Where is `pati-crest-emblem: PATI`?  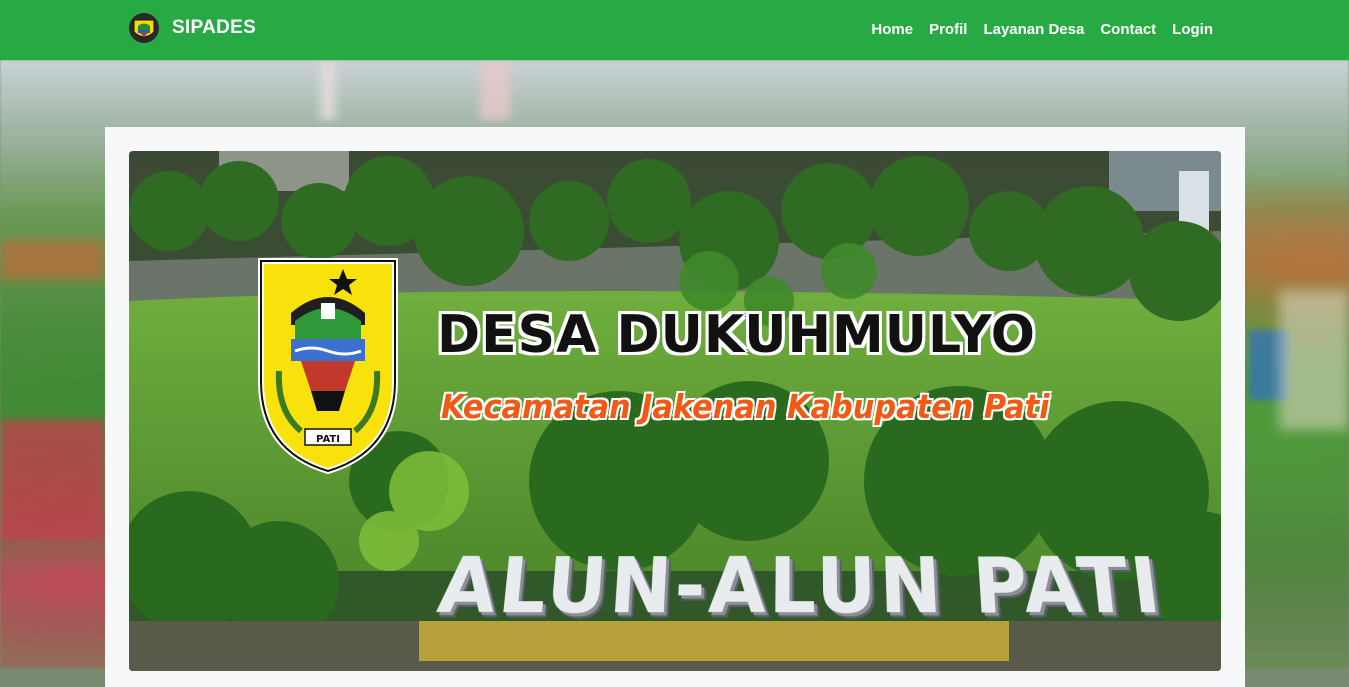
pati-crest-emblem: PATI is located at coordinates (328, 366).